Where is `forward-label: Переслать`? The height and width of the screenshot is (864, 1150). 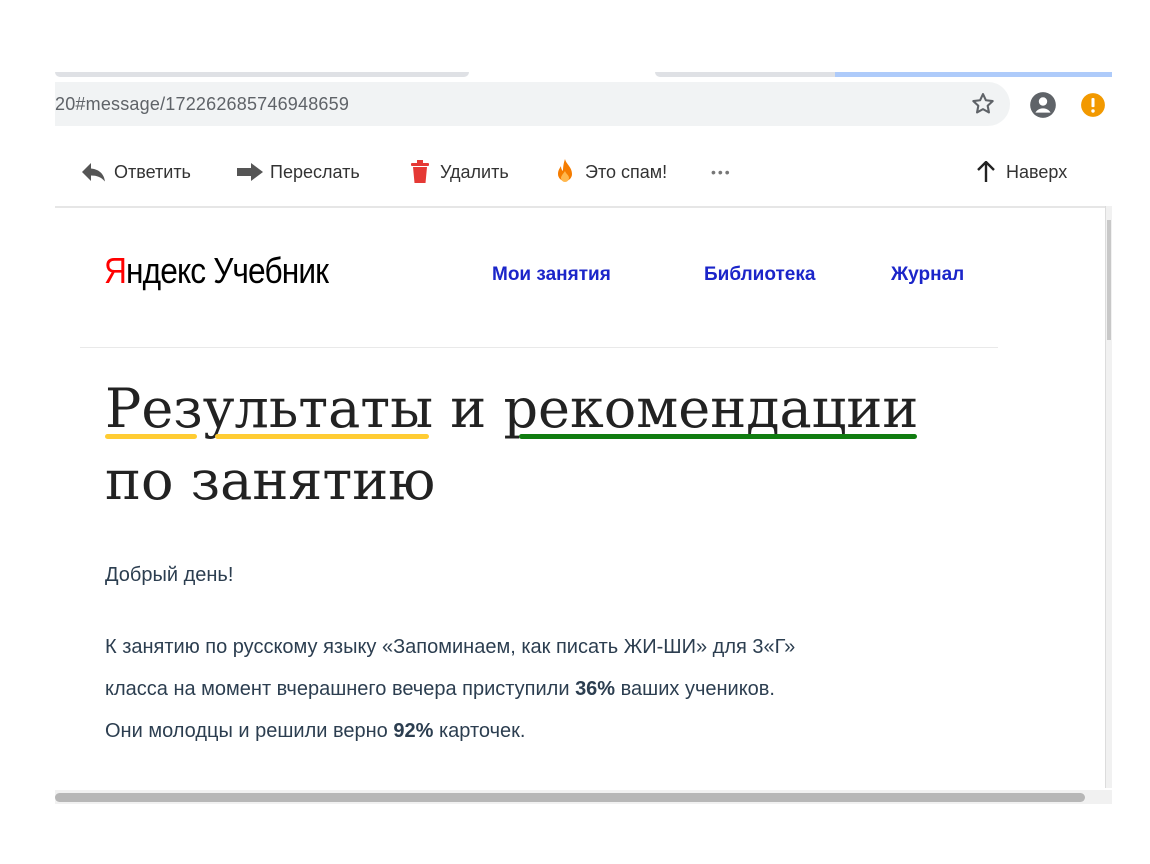
forward-label: Переслать is located at coordinates (315, 171).